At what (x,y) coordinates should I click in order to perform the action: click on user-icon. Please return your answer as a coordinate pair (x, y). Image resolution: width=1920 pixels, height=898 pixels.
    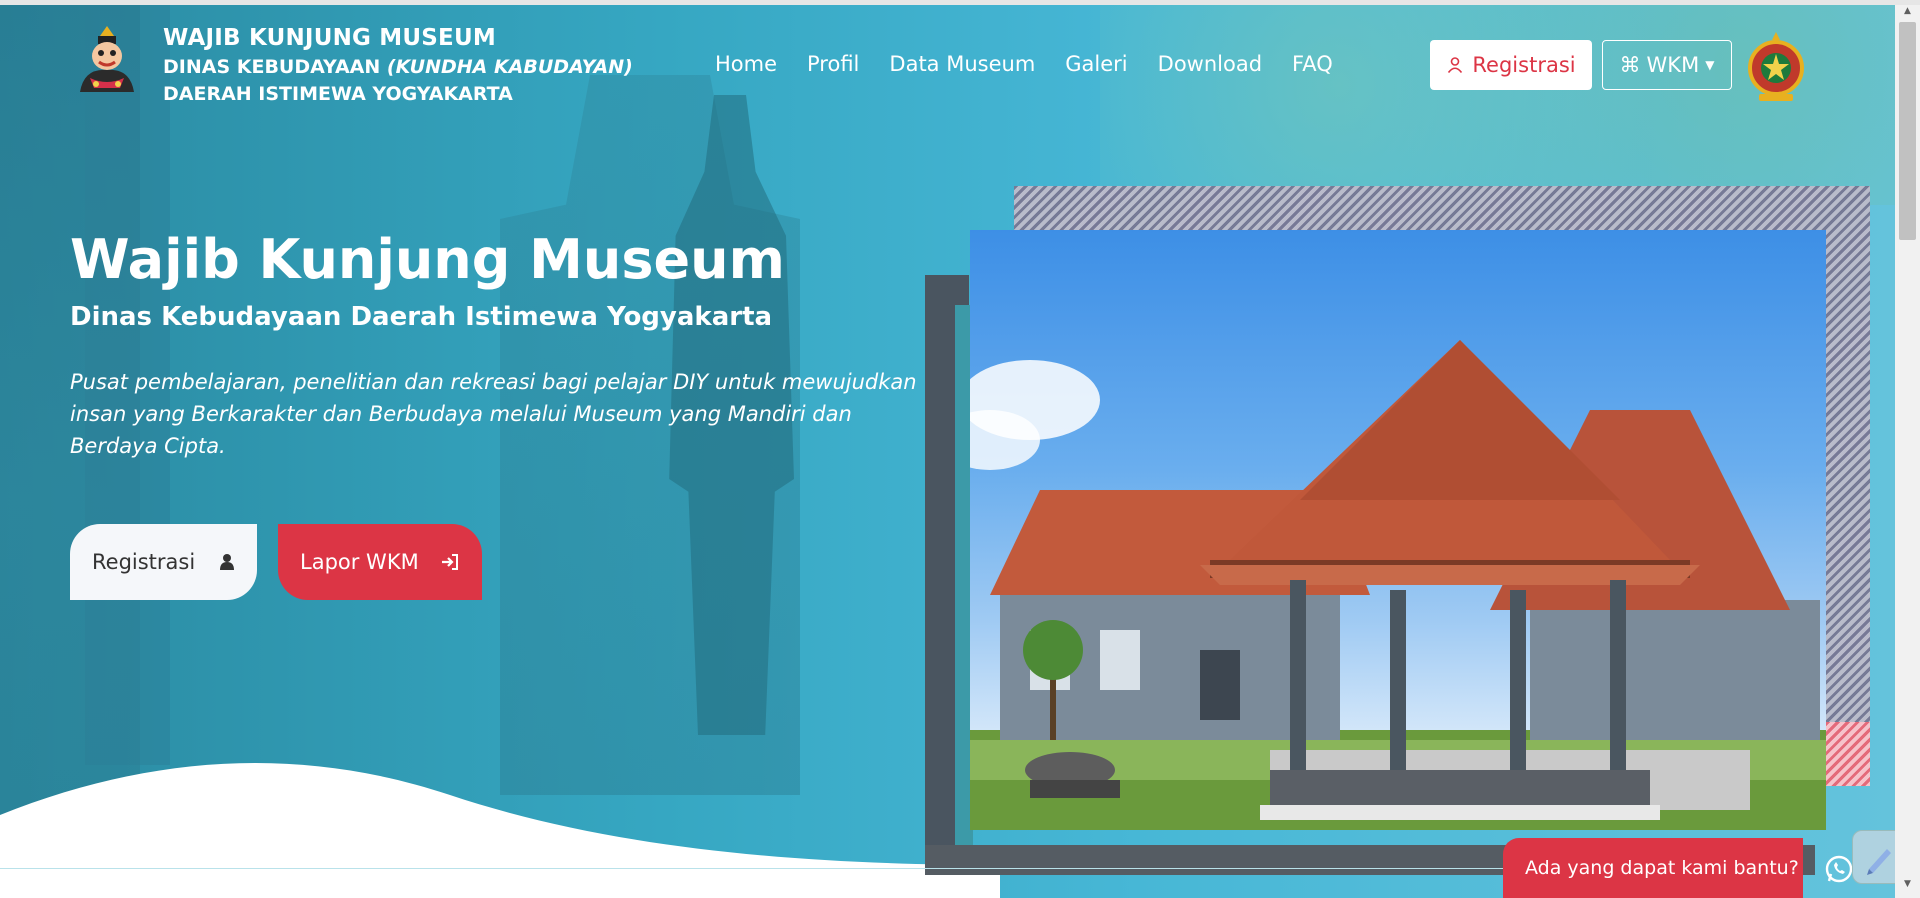
    Looking at the image, I should click on (1455, 65).